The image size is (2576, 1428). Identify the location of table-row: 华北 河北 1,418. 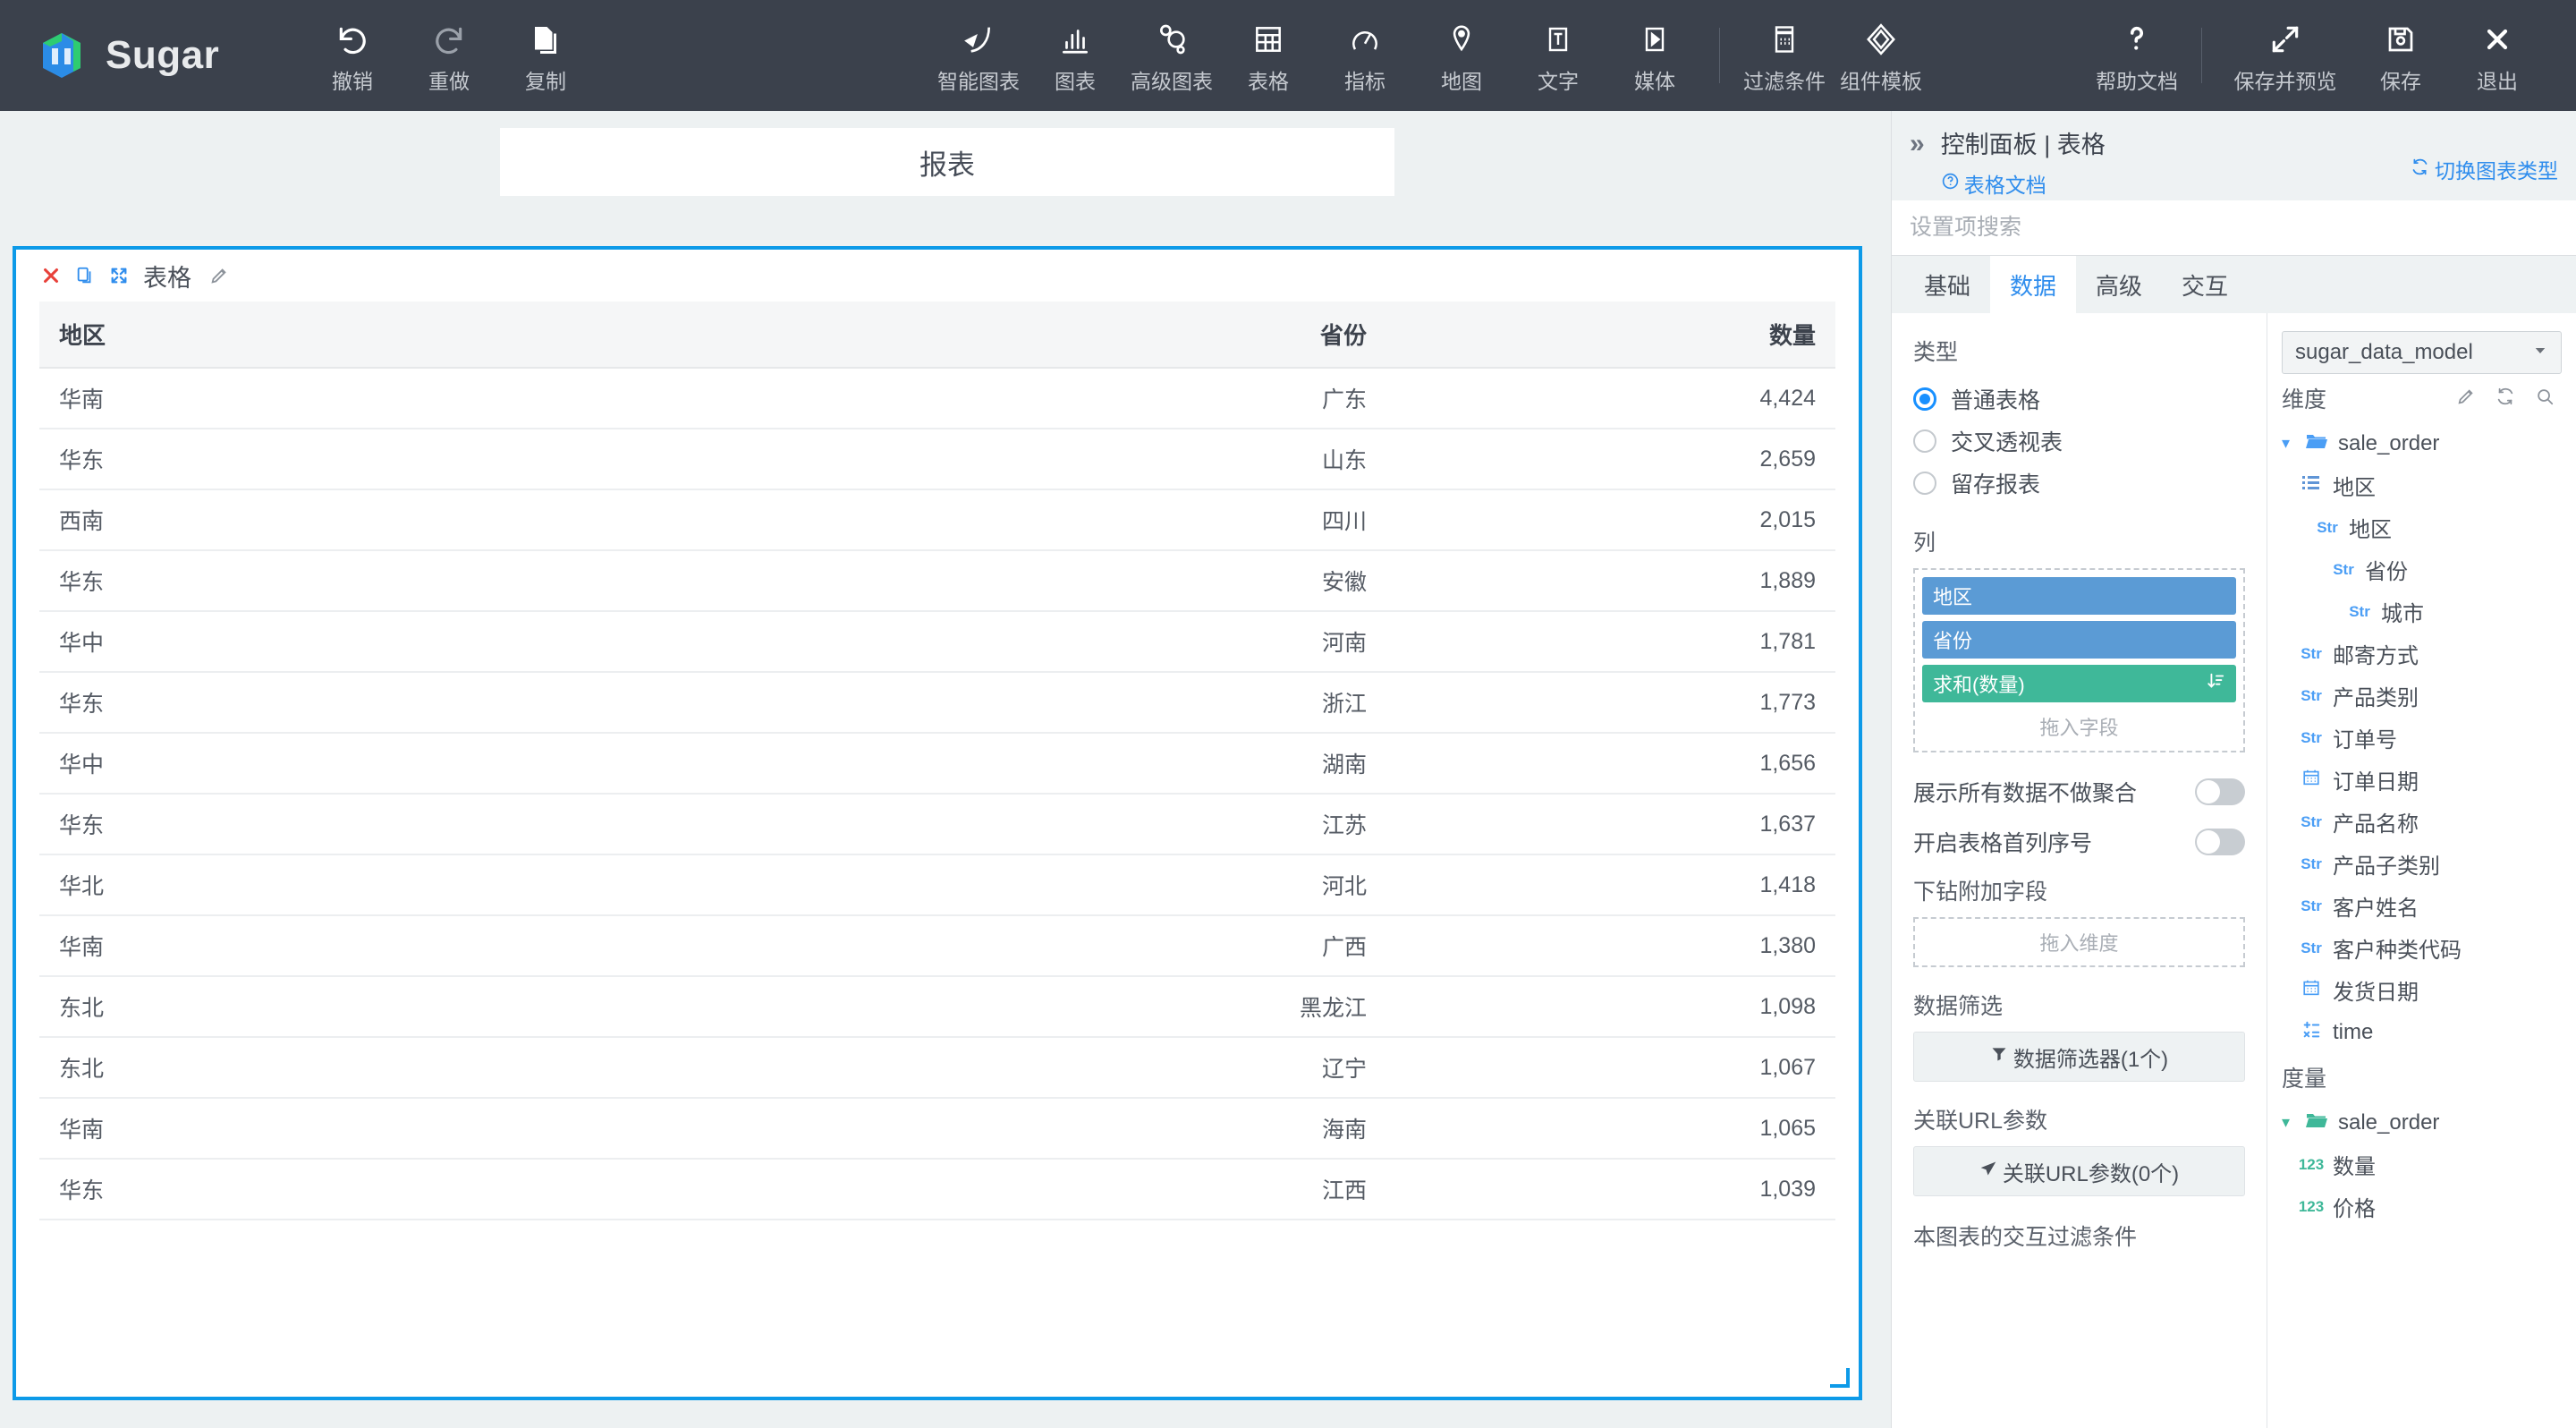
(937, 885).